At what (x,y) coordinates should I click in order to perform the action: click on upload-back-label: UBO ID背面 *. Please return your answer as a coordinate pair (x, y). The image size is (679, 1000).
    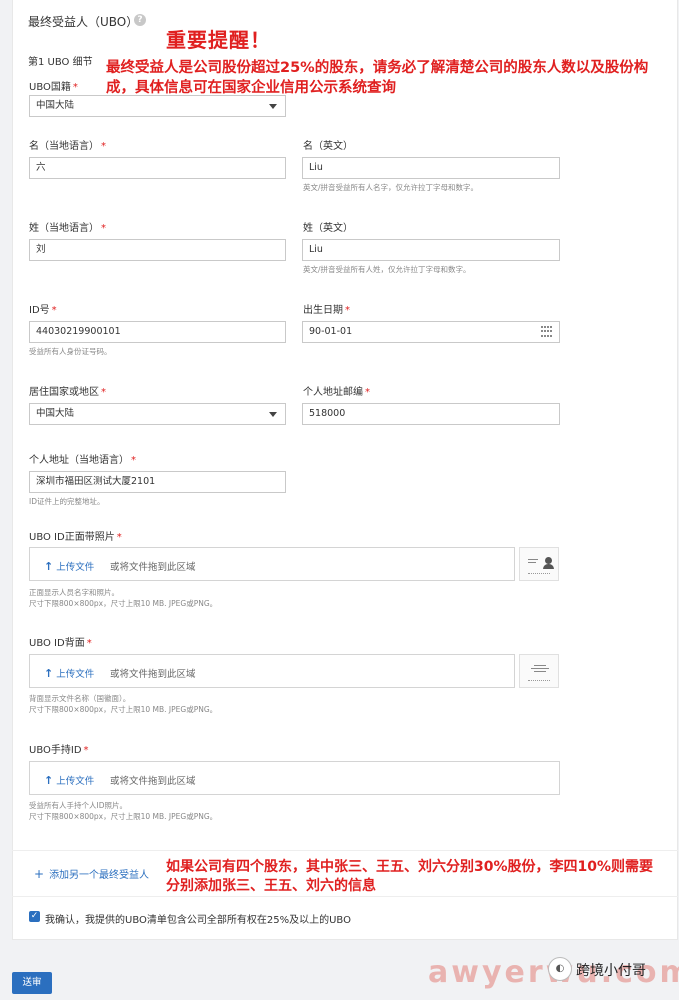
    Looking at the image, I should click on (60, 643).